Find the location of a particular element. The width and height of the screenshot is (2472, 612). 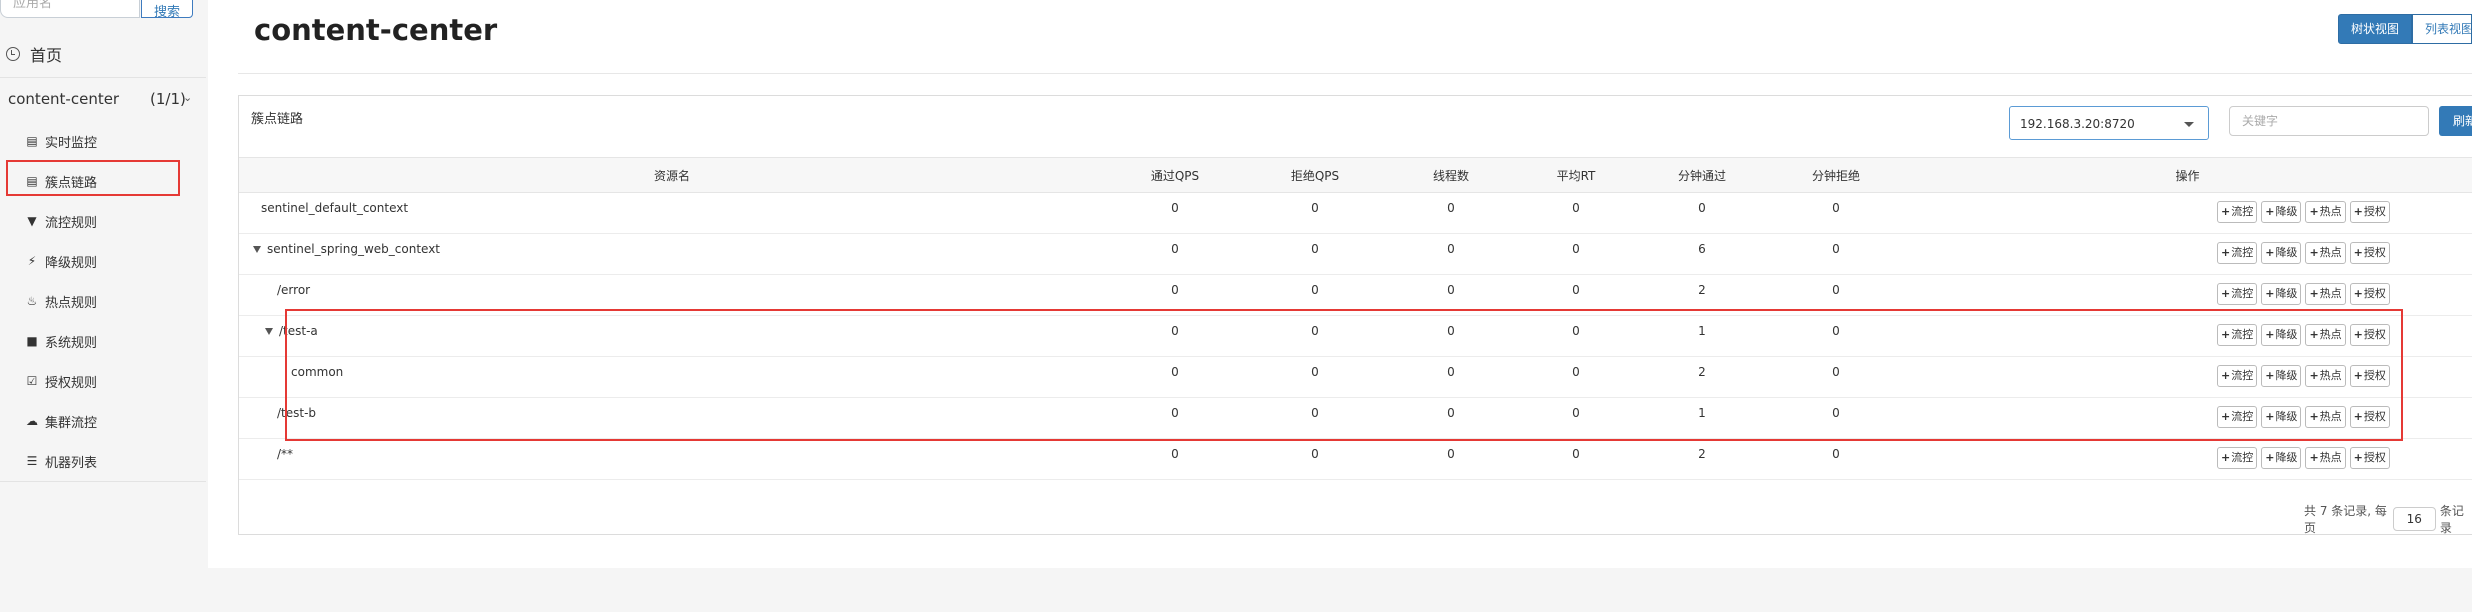

list-view-button: 列表视图 is located at coordinates (2442, 29).